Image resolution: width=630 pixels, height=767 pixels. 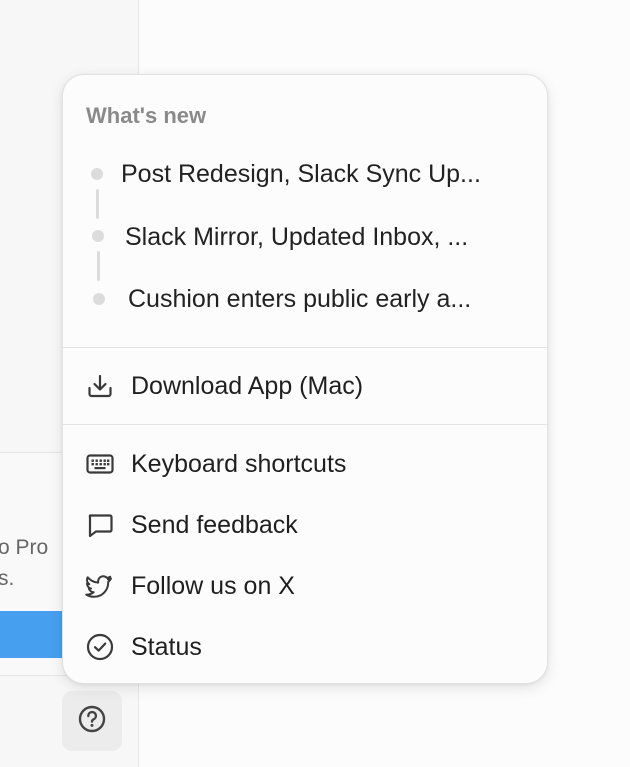 I want to click on status-item: Status, so click(x=143, y=647).